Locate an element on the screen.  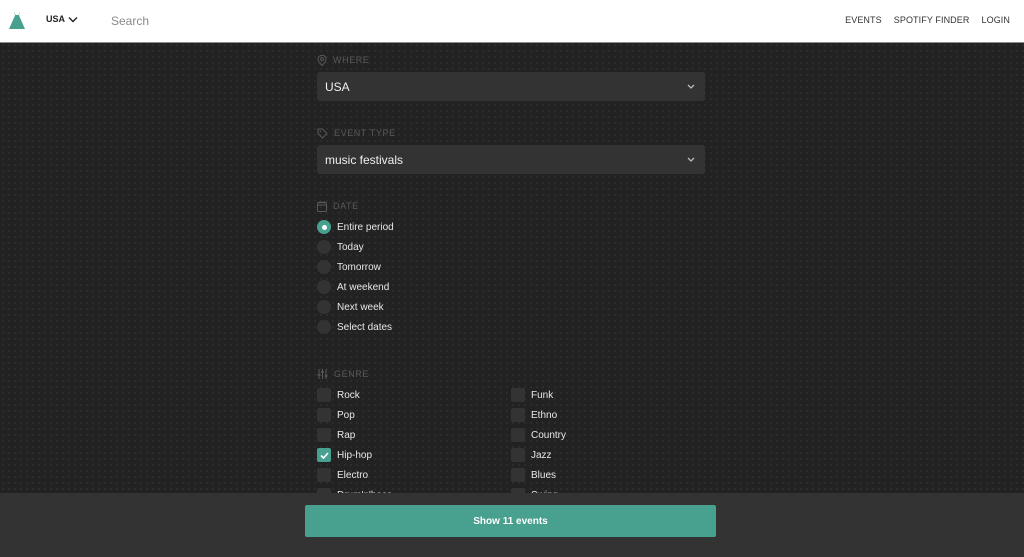
country-selector: USA is located at coordinates (62, 19).